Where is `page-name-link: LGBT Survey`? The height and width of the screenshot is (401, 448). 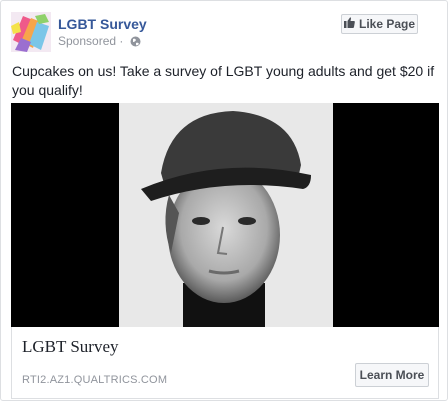
page-name-link: LGBT Survey is located at coordinates (102, 24).